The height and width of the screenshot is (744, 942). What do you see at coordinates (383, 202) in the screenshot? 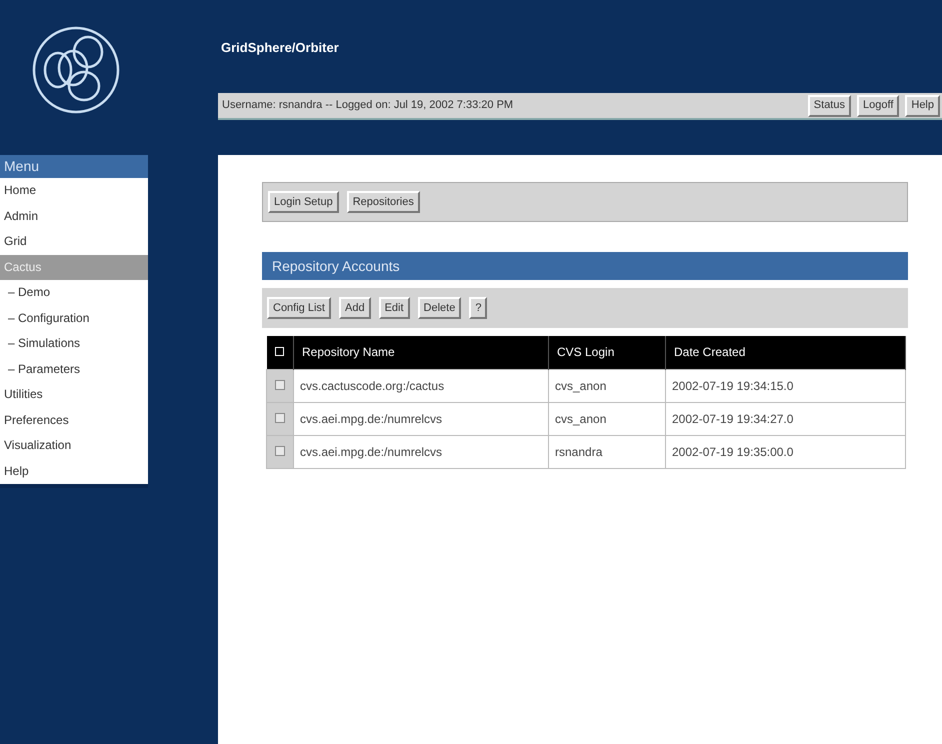
I see `nav-button: Repositories` at bounding box center [383, 202].